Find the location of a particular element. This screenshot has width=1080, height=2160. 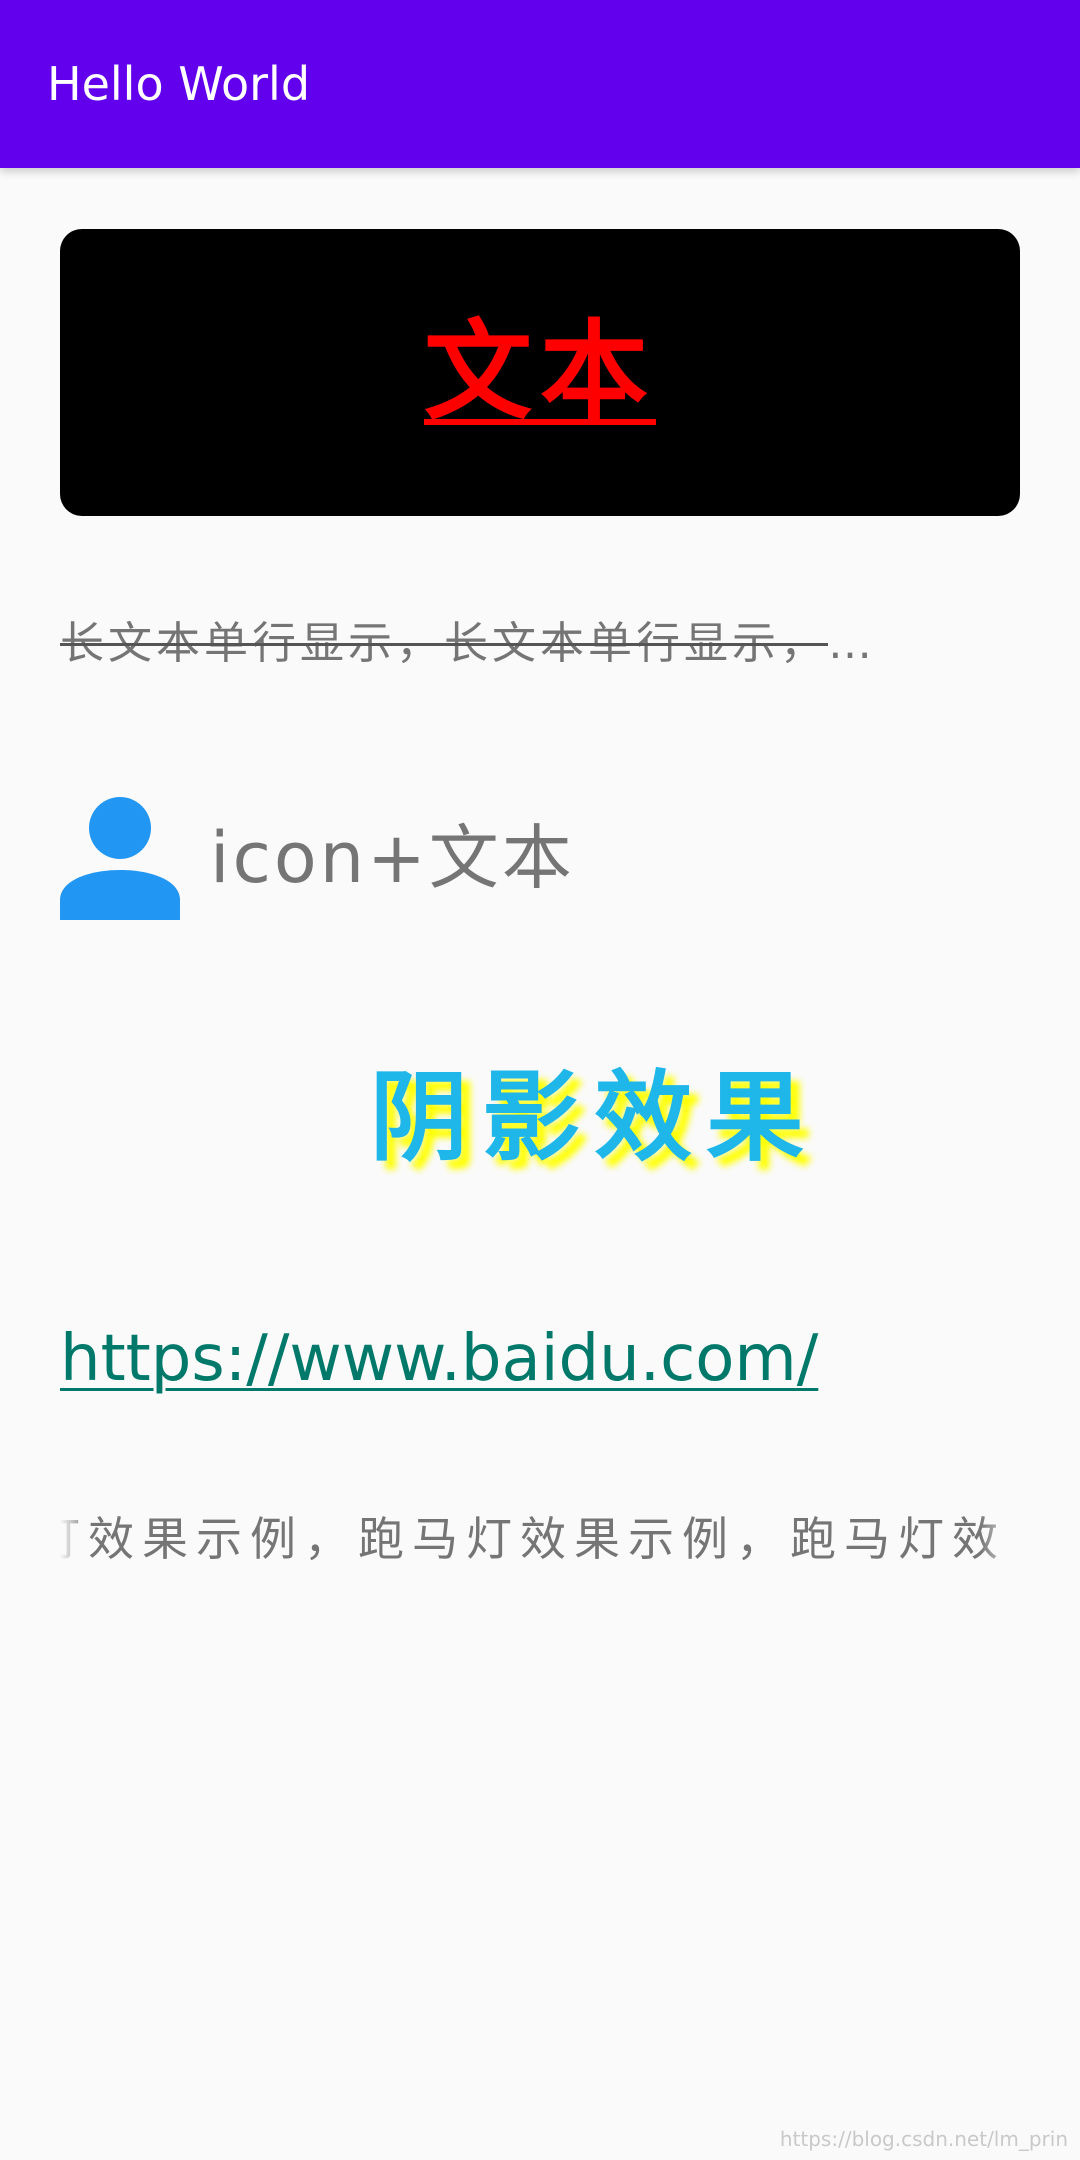

url-link: https://www.baidu.com/ is located at coordinates (439, 1359).